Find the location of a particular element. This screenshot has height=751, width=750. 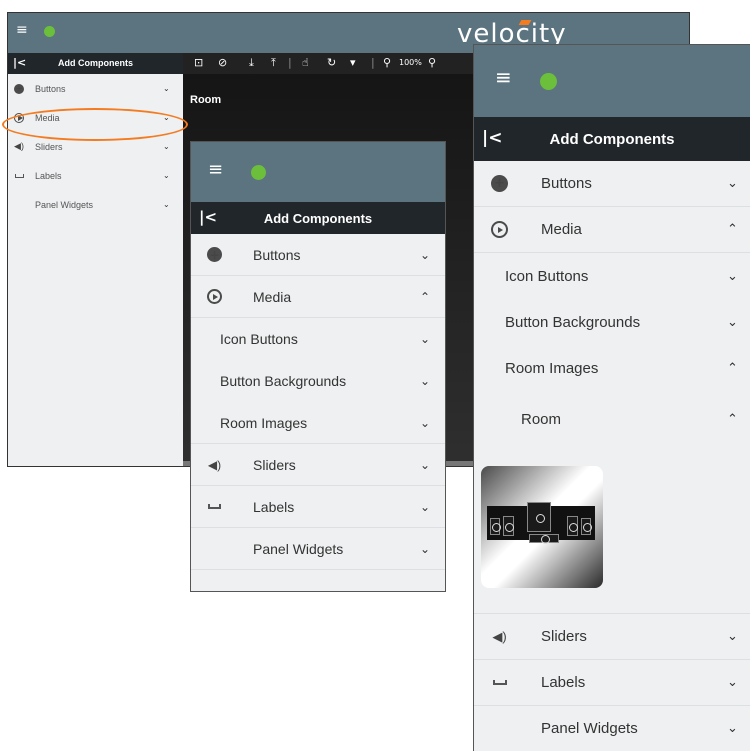

block-icon: ⊘ is located at coordinates (222, 62).